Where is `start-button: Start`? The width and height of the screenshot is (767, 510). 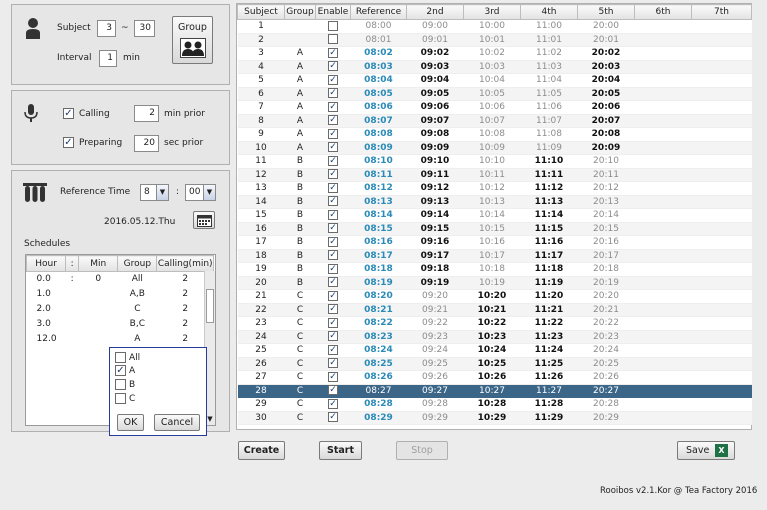 start-button: Start is located at coordinates (340, 450).